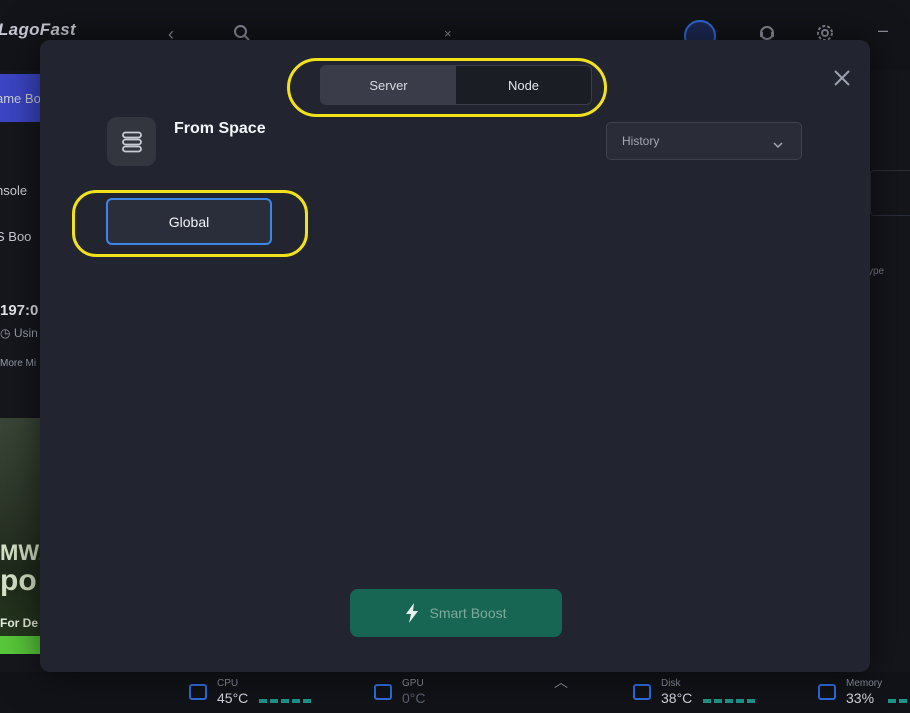  I want to click on disk-icon, so click(642, 692).